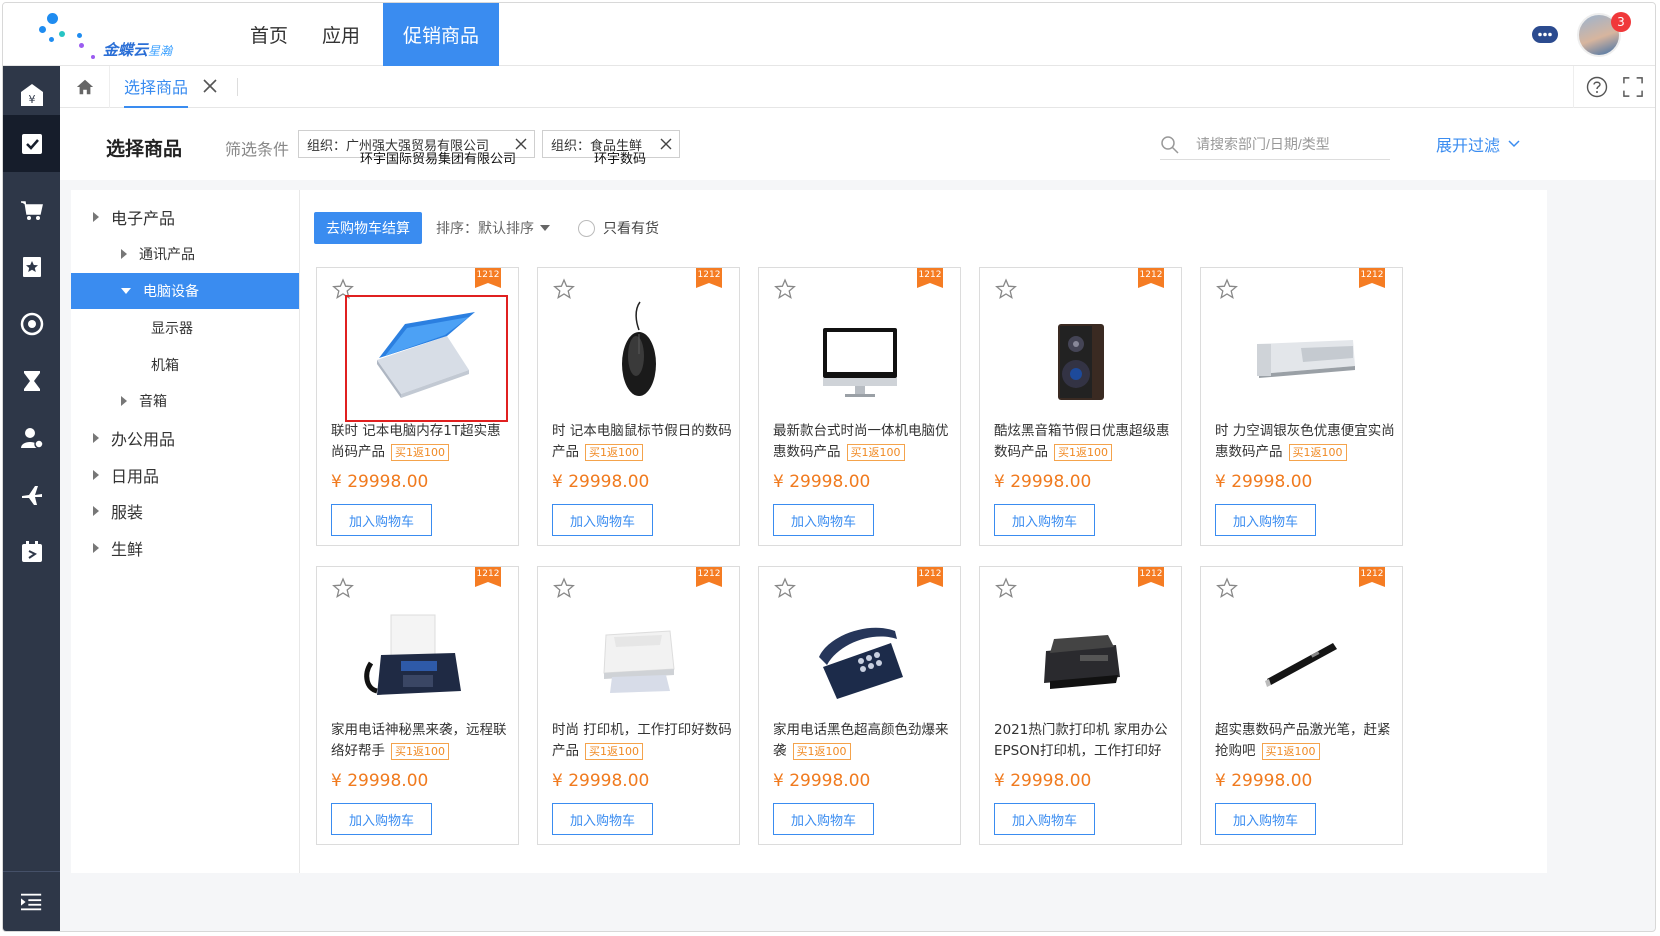 The image size is (1660, 936). Describe the element at coordinates (1302, 657) in the screenshot. I see `laser-pen-image` at that location.